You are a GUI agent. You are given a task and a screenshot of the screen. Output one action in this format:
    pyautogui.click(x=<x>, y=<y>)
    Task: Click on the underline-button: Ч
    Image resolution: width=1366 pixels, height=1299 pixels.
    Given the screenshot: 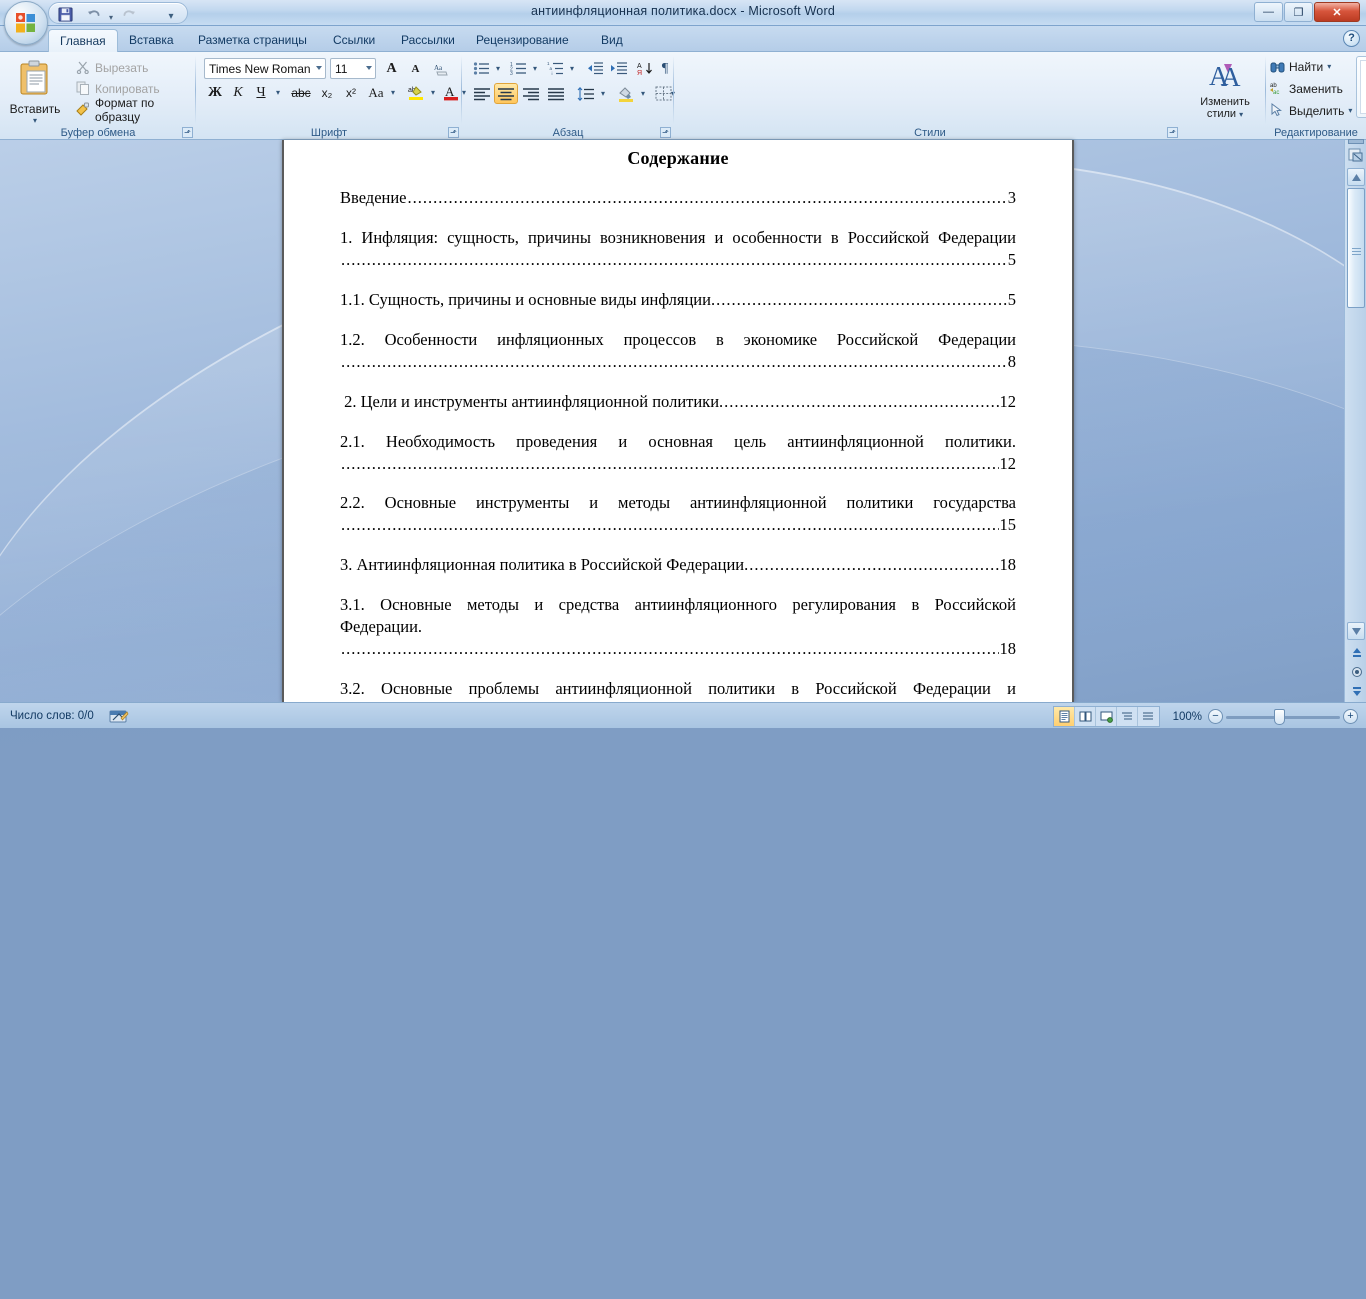 What is the action you would take?
    pyautogui.click(x=261, y=92)
    